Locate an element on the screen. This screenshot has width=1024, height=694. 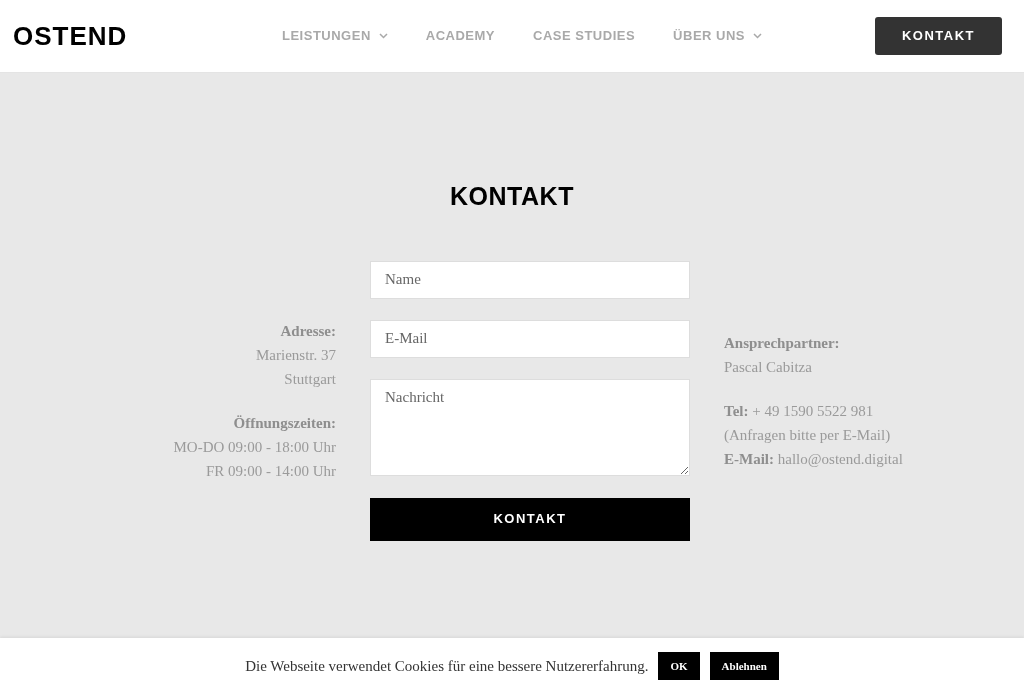
page-title: KONTAKT is located at coordinates (512, 196).